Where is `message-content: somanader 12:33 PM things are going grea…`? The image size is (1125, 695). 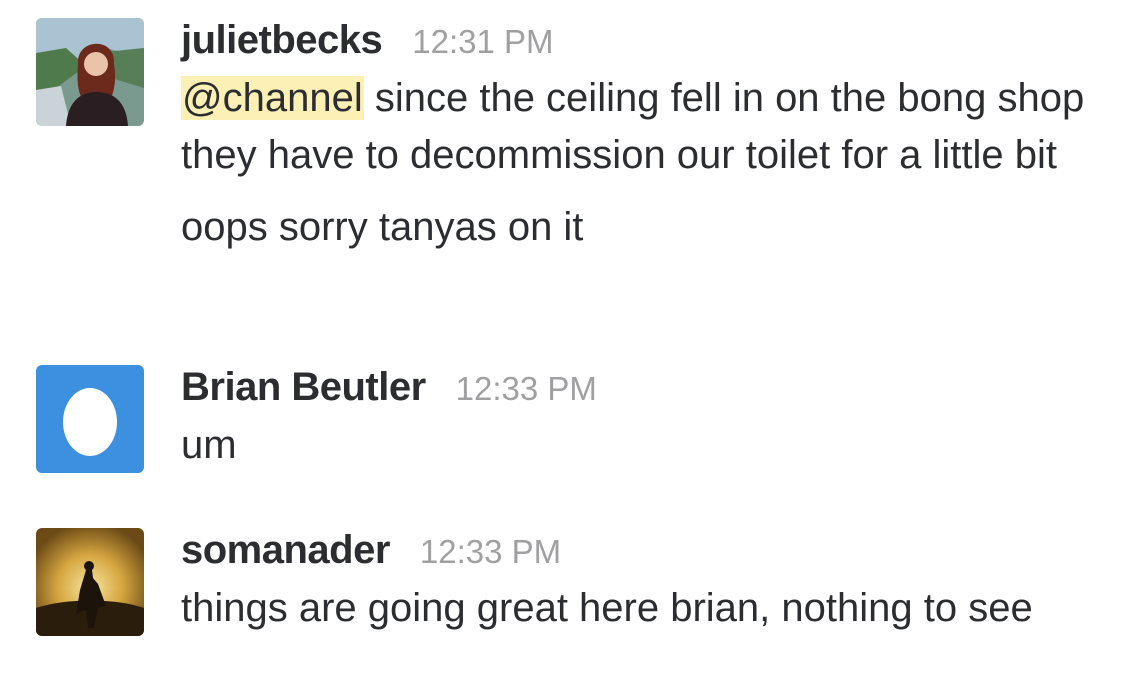
message-content: somanader 12:33 PM things are going grea… is located at coordinates (643, 582).